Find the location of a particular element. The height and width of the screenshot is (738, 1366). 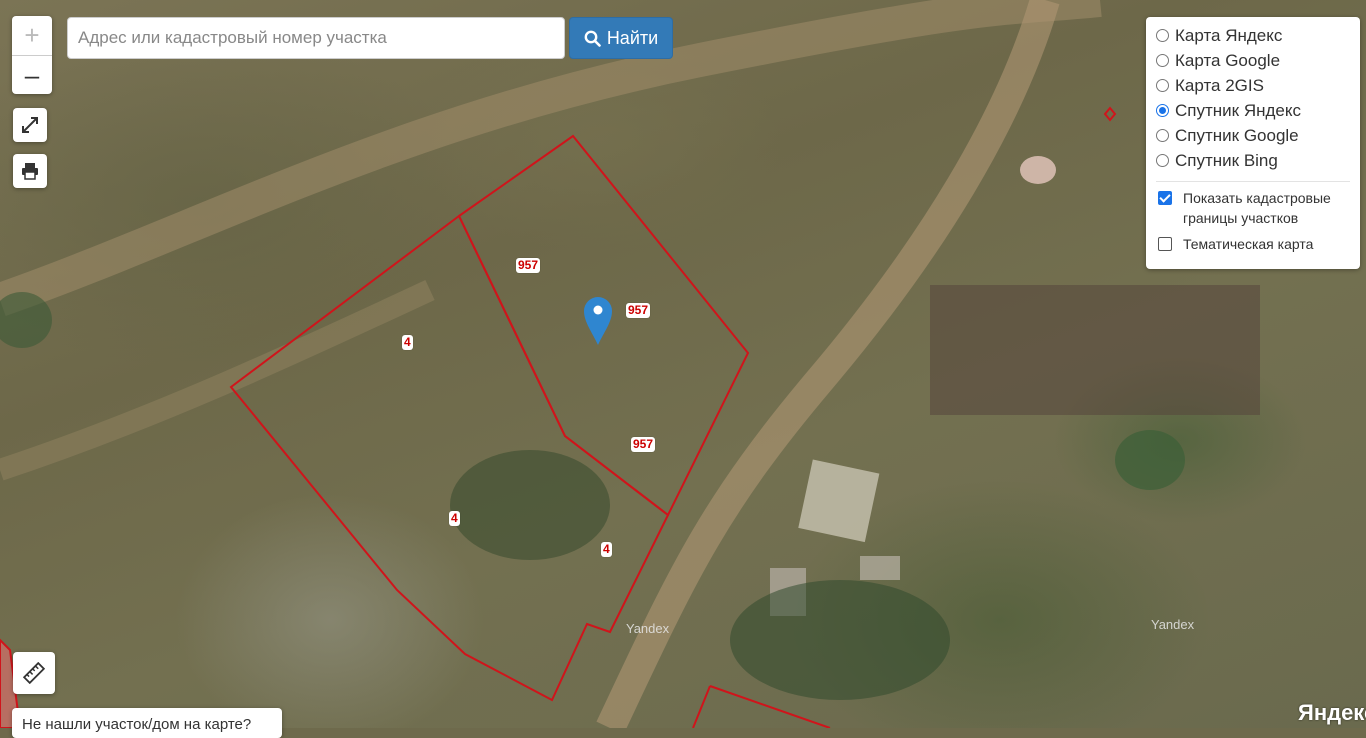

search-button-label: Найти is located at coordinates (632, 37).